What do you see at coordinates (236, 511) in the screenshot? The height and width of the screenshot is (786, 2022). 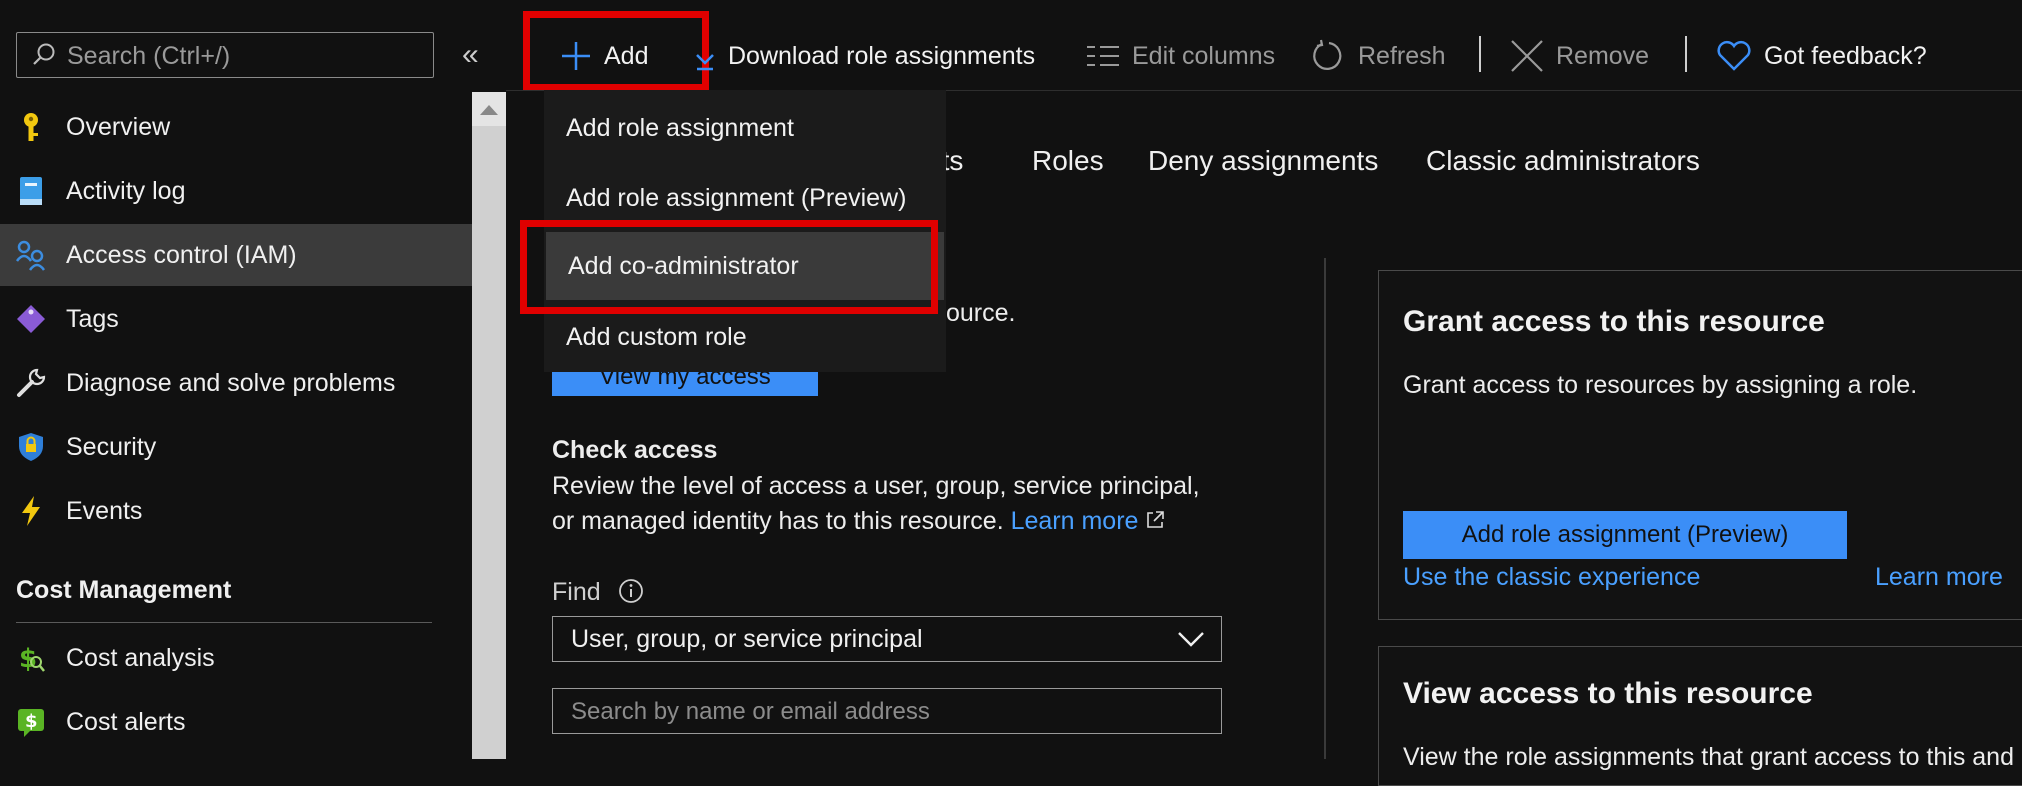 I see `sidebar-item-events: Events` at bounding box center [236, 511].